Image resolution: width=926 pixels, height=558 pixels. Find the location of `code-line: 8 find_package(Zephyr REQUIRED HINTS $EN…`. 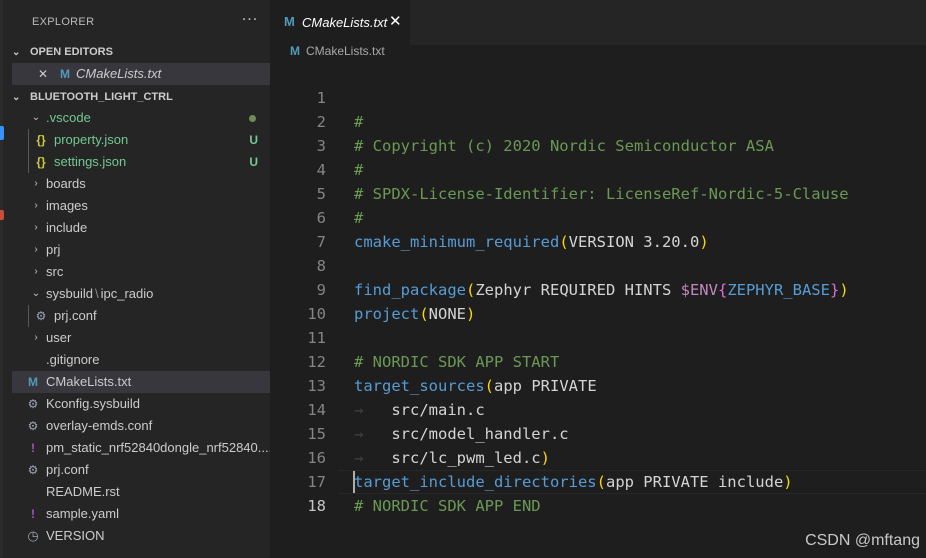

code-line: 8 find_package(Zephyr REQUIRED HINTS $EN… is located at coordinates (598, 264).